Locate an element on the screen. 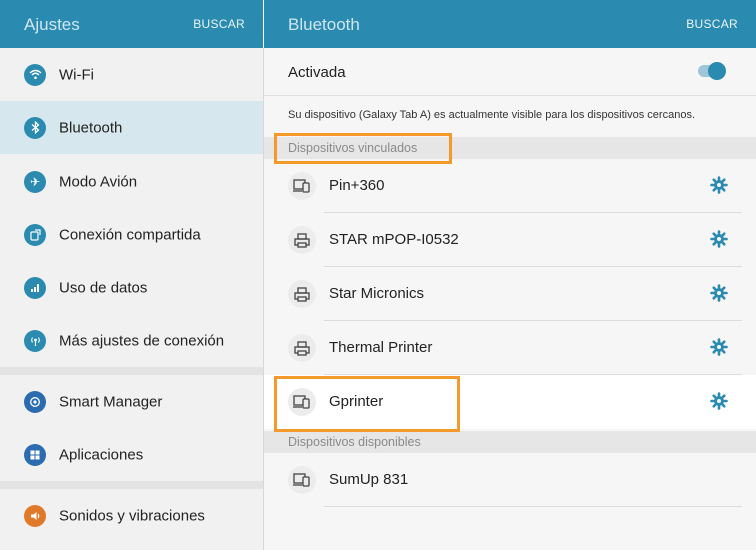 The height and width of the screenshot is (550, 756). paired-device-row: Thermal Printer is located at coordinates (510, 348).